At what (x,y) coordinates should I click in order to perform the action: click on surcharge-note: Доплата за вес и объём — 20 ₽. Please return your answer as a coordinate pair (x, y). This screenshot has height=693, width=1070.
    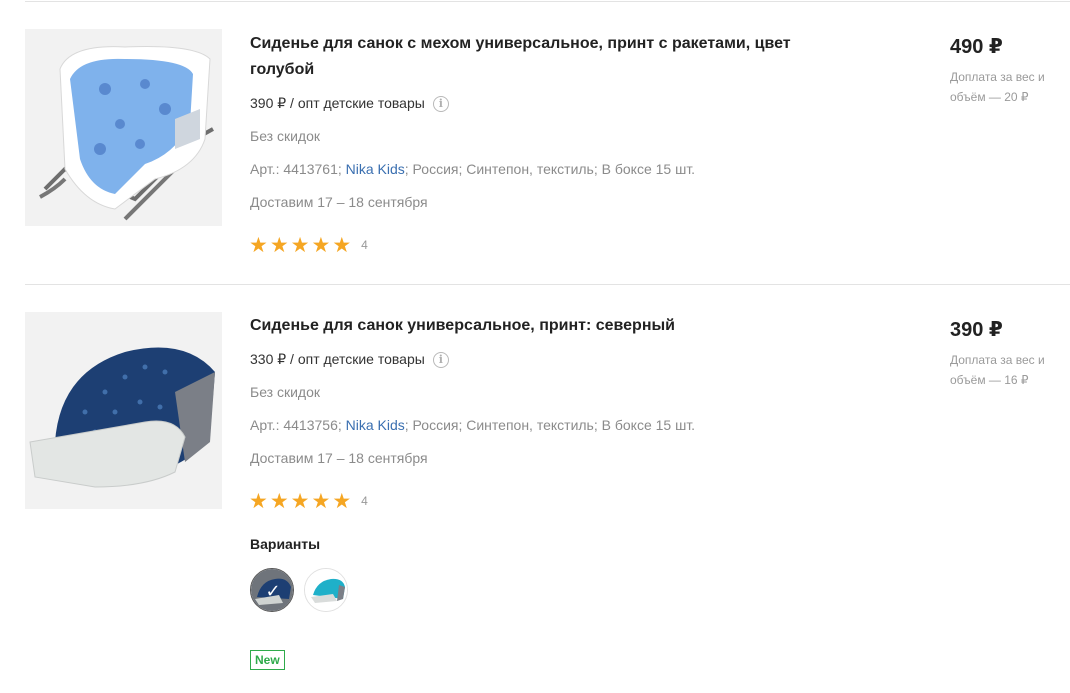
    Looking at the image, I should click on (997, 87).